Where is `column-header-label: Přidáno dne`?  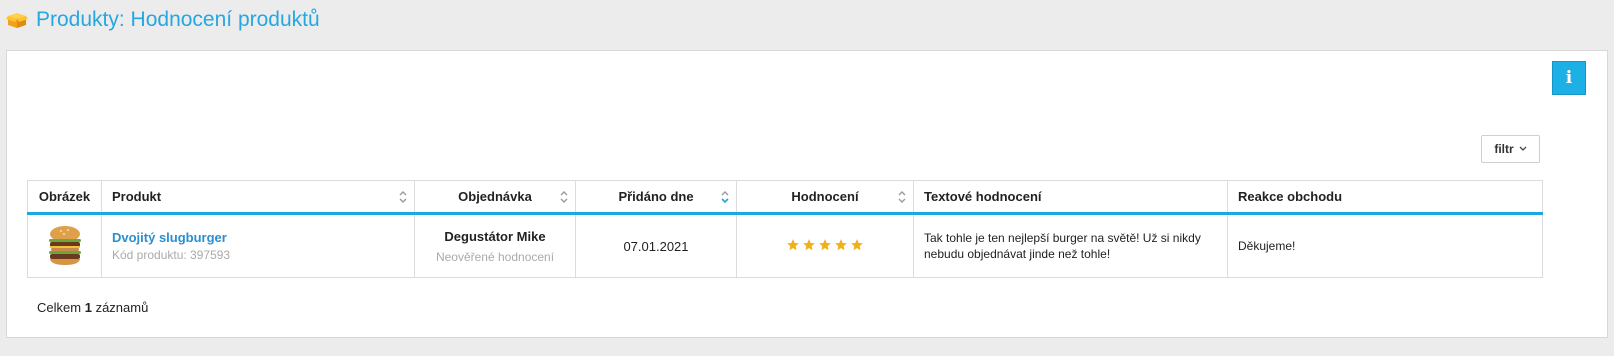 column-header-label: Přidáno dne is located at coordinates (656, 196).